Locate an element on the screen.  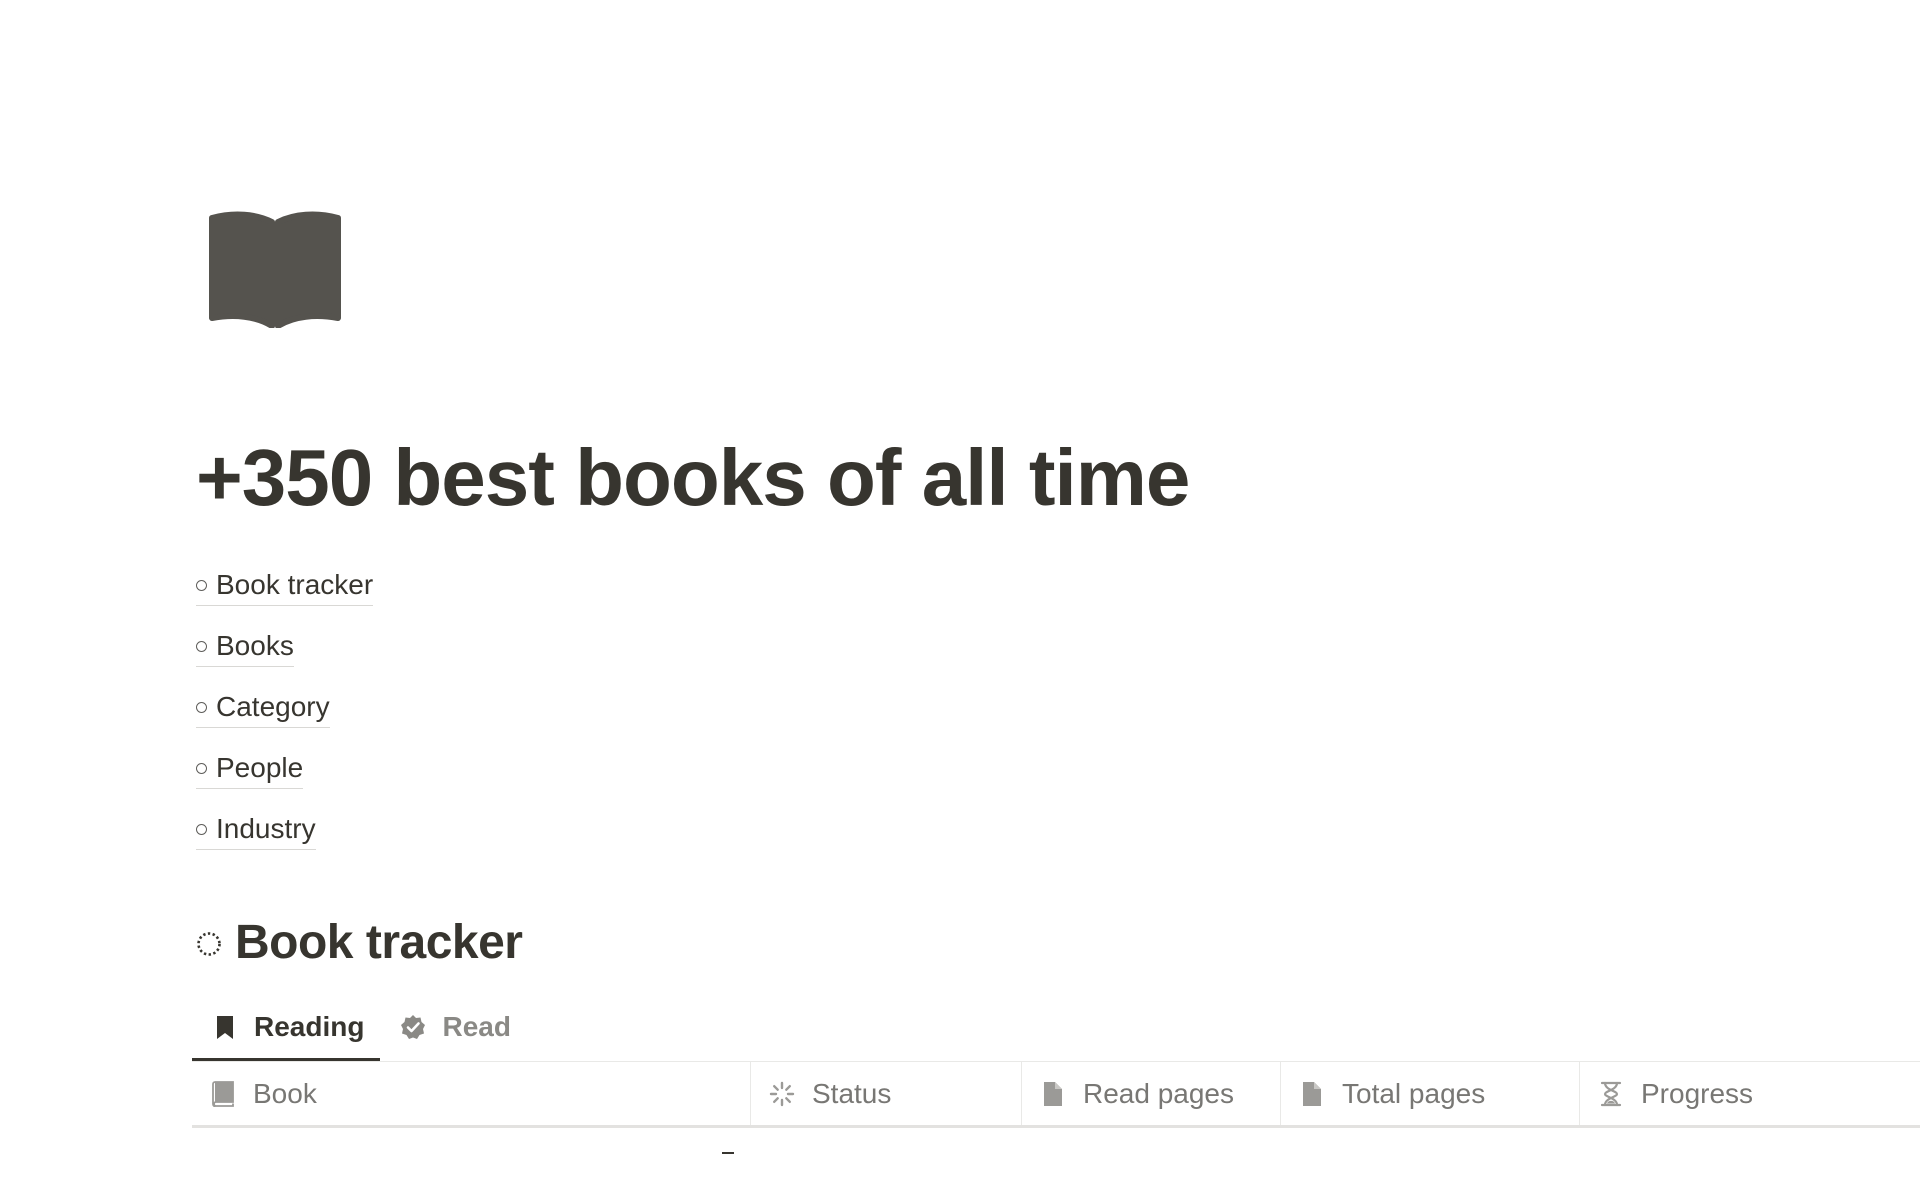
toc-link: Books is located at coordinates (245, 647).